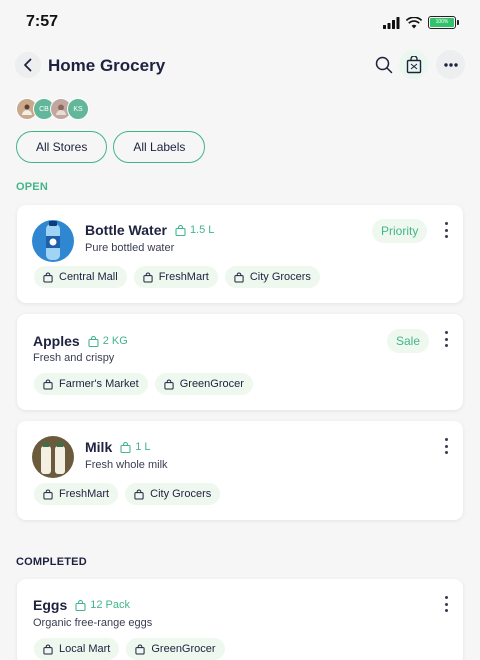 The height and width of the screenshot is (660, 480). I want to click on store-tags: Central Mall FreshMart City Grocers, so click(177, 277).